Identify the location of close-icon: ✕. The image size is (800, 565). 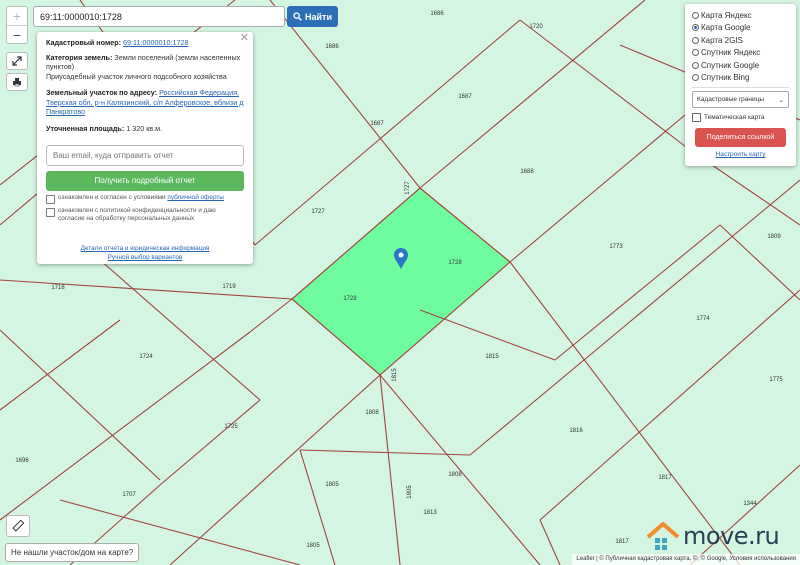
(244, 38).